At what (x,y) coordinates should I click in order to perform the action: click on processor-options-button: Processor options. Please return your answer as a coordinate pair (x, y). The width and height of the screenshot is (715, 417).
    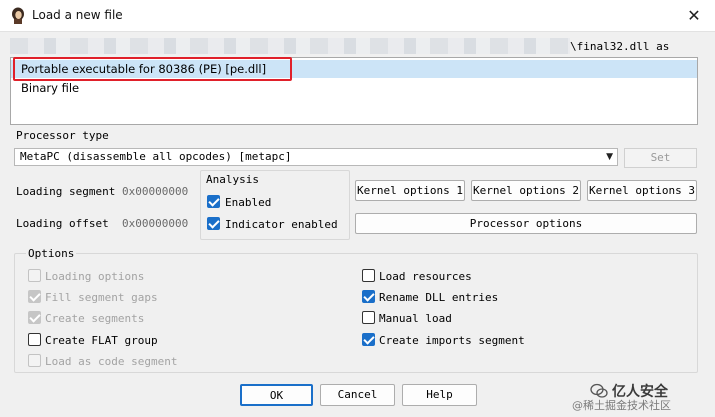
    Looking at the image, I should click on (526, 223).